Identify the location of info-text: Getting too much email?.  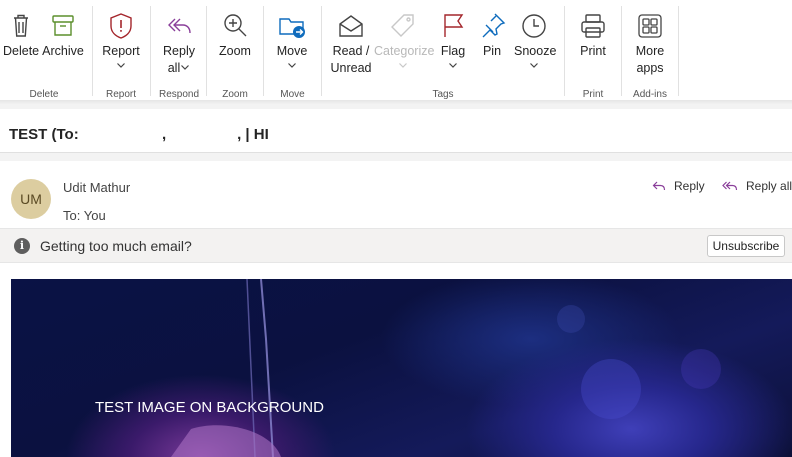
(116, 246).